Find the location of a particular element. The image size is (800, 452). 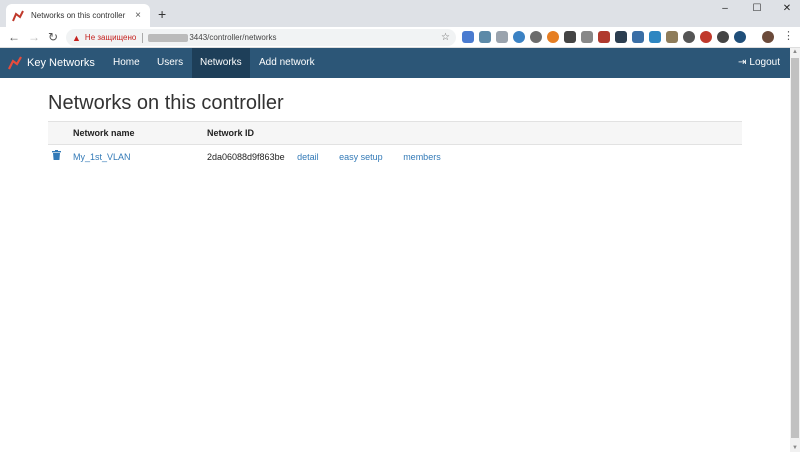

logout-label: Logout is located at coordinates (764, 62).